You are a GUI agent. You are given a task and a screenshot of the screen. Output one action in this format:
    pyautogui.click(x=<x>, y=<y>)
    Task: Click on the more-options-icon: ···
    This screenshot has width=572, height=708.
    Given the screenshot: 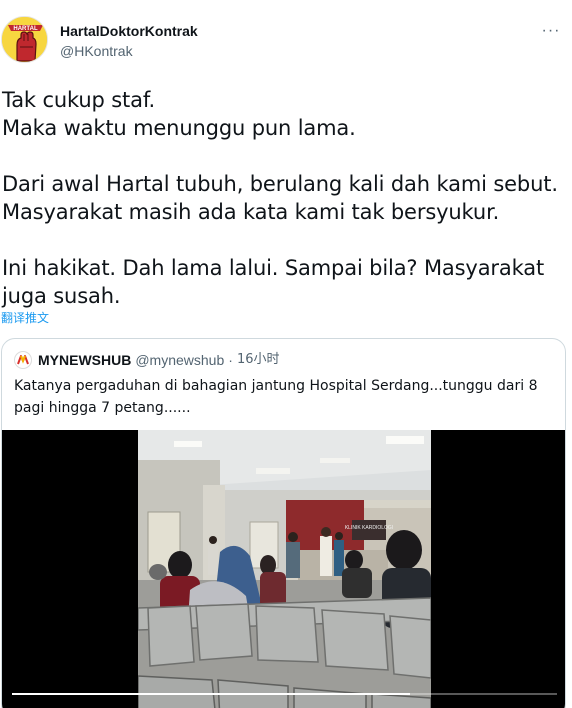 What is the action you would take?
    pyautogui.click(x=551, y=31)
    